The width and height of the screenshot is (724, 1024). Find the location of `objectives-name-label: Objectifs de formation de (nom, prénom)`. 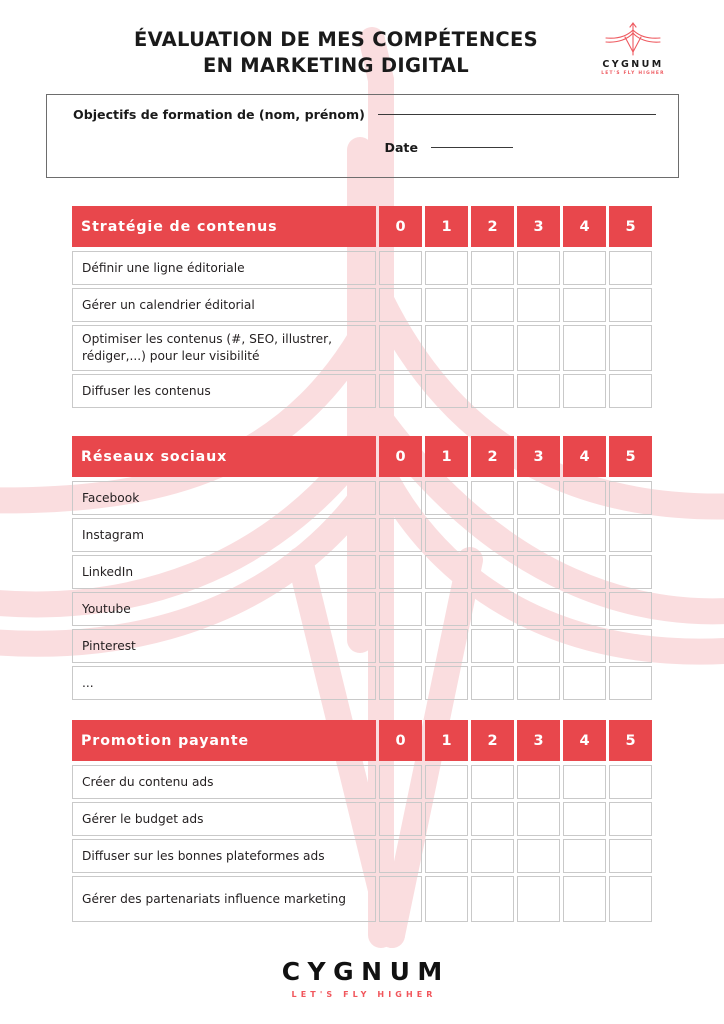

objectives-name-label: Objectifs de formation de (nom, prénom) is located at coordinates (219, 114).